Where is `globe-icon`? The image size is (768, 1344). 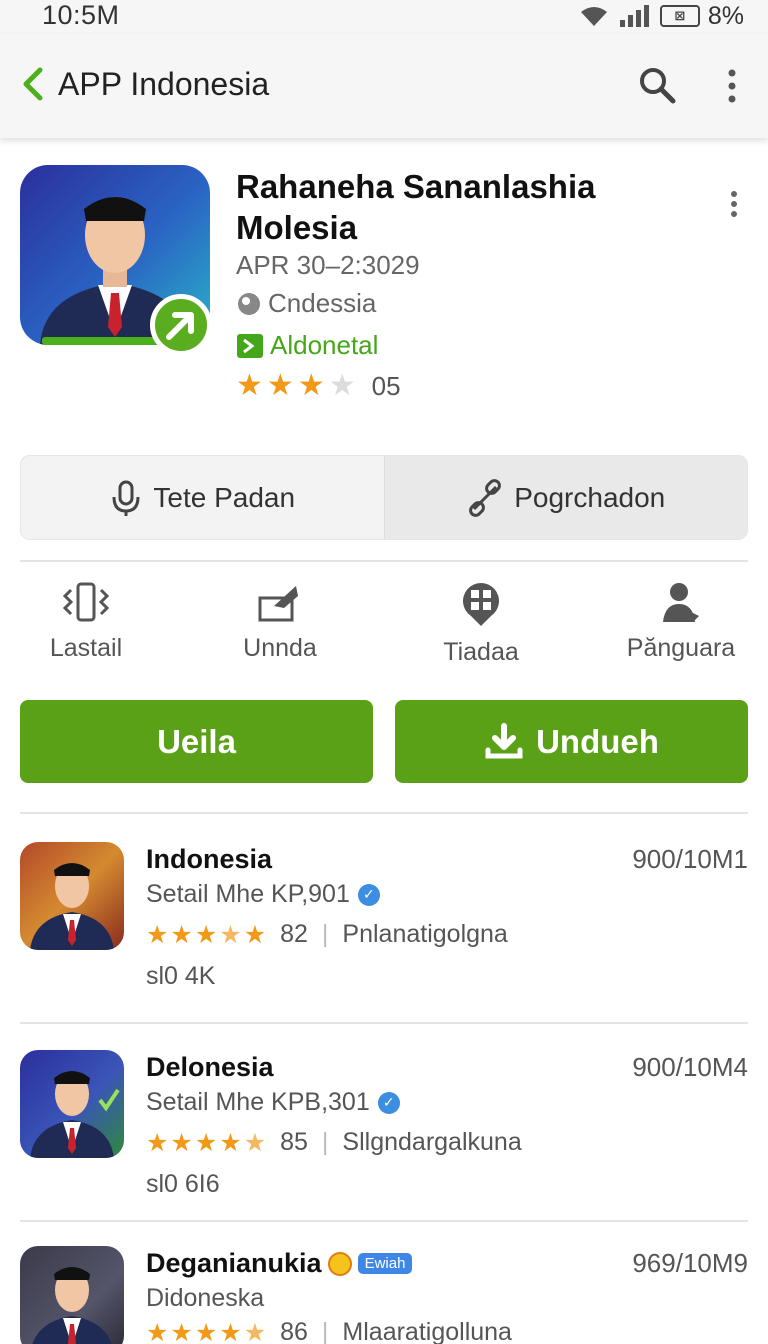
globe-icon is located at coordinates (249, 303).